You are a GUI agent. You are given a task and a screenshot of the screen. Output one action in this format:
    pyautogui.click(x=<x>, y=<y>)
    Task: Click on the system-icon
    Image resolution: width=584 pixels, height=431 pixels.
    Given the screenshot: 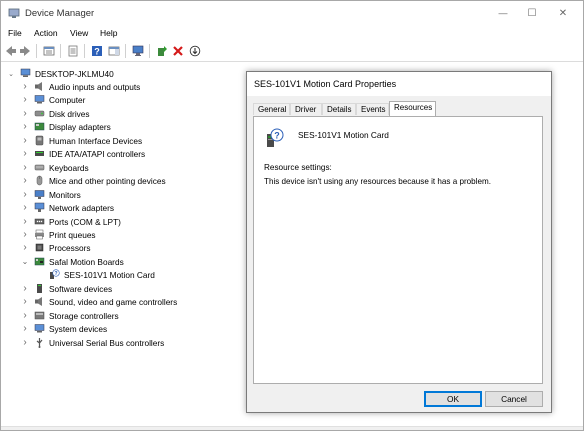 What is the action you would take?
    pyautogui.click(x=39, y=328)
    